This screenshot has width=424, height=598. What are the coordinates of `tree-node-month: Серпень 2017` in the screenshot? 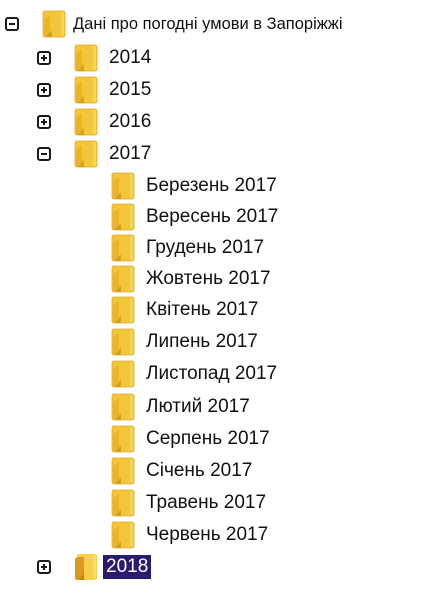 It's located at (191, 439).